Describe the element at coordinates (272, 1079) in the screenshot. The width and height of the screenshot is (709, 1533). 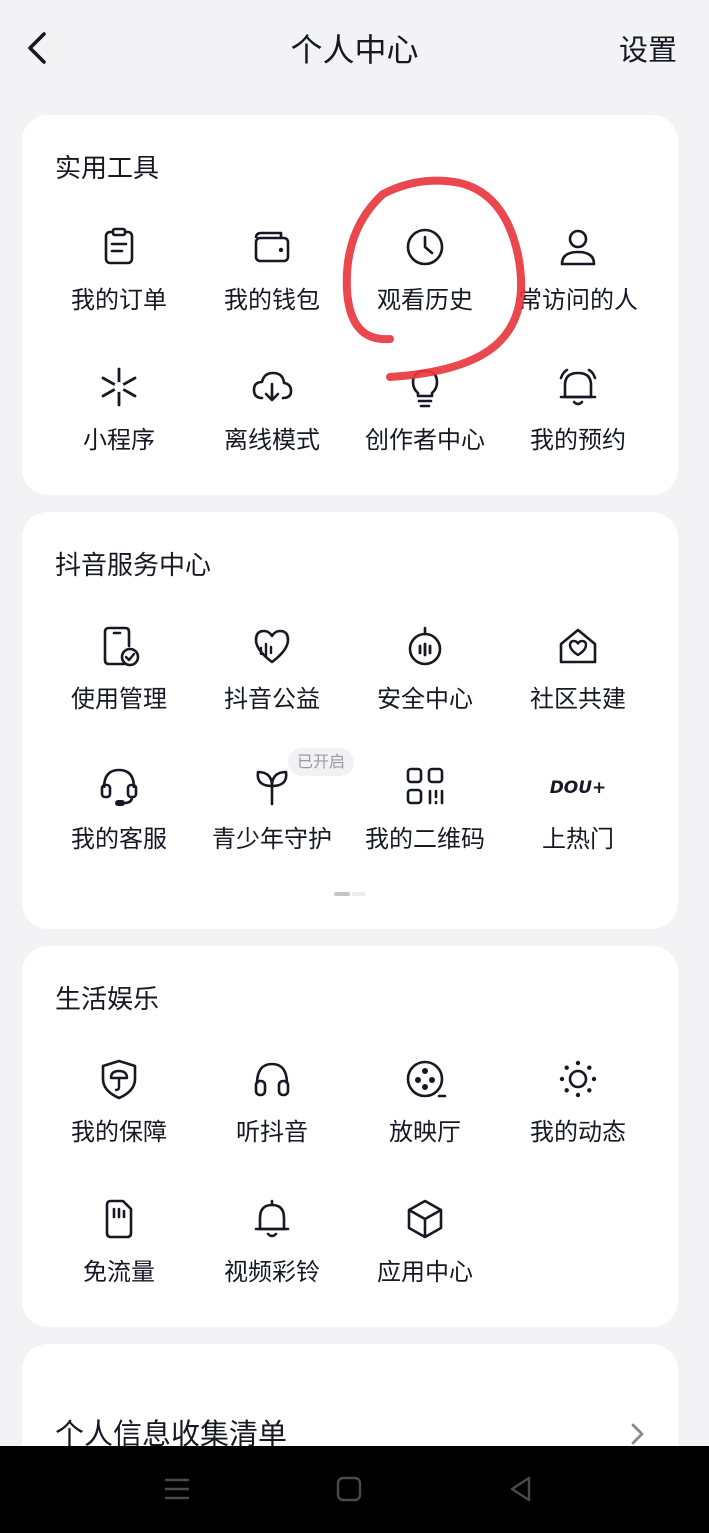
I see `headphones-icon` at that location.